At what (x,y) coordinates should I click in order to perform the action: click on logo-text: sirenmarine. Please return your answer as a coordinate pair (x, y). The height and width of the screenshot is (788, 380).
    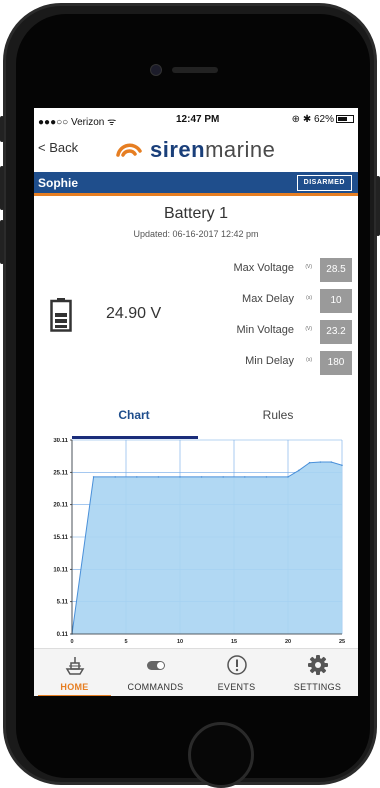
    Looking at the image, I should click on (212, 150).